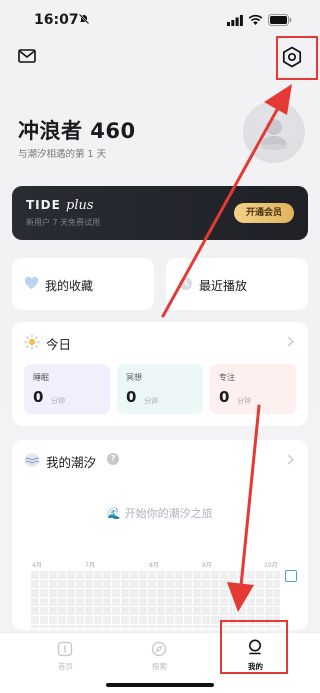 This screenshot has width=320, height=693. What do you see at coordinates (297, 58) in the screenshot?
I see `settings-highlight-box` at bounding box center [297, 58].